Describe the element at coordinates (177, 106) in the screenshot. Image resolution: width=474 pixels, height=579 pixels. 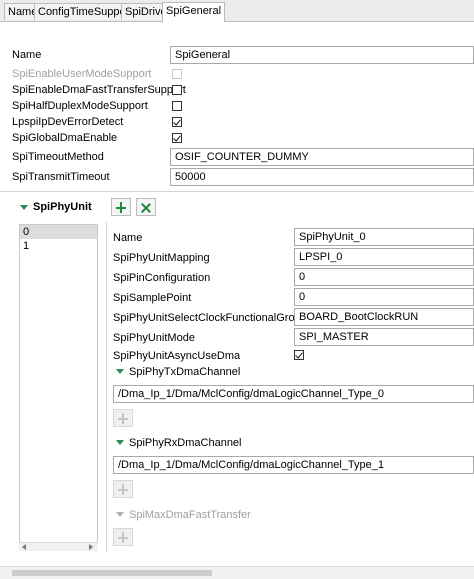
I see `half-duplex-mode-support-checkbox` at that location.